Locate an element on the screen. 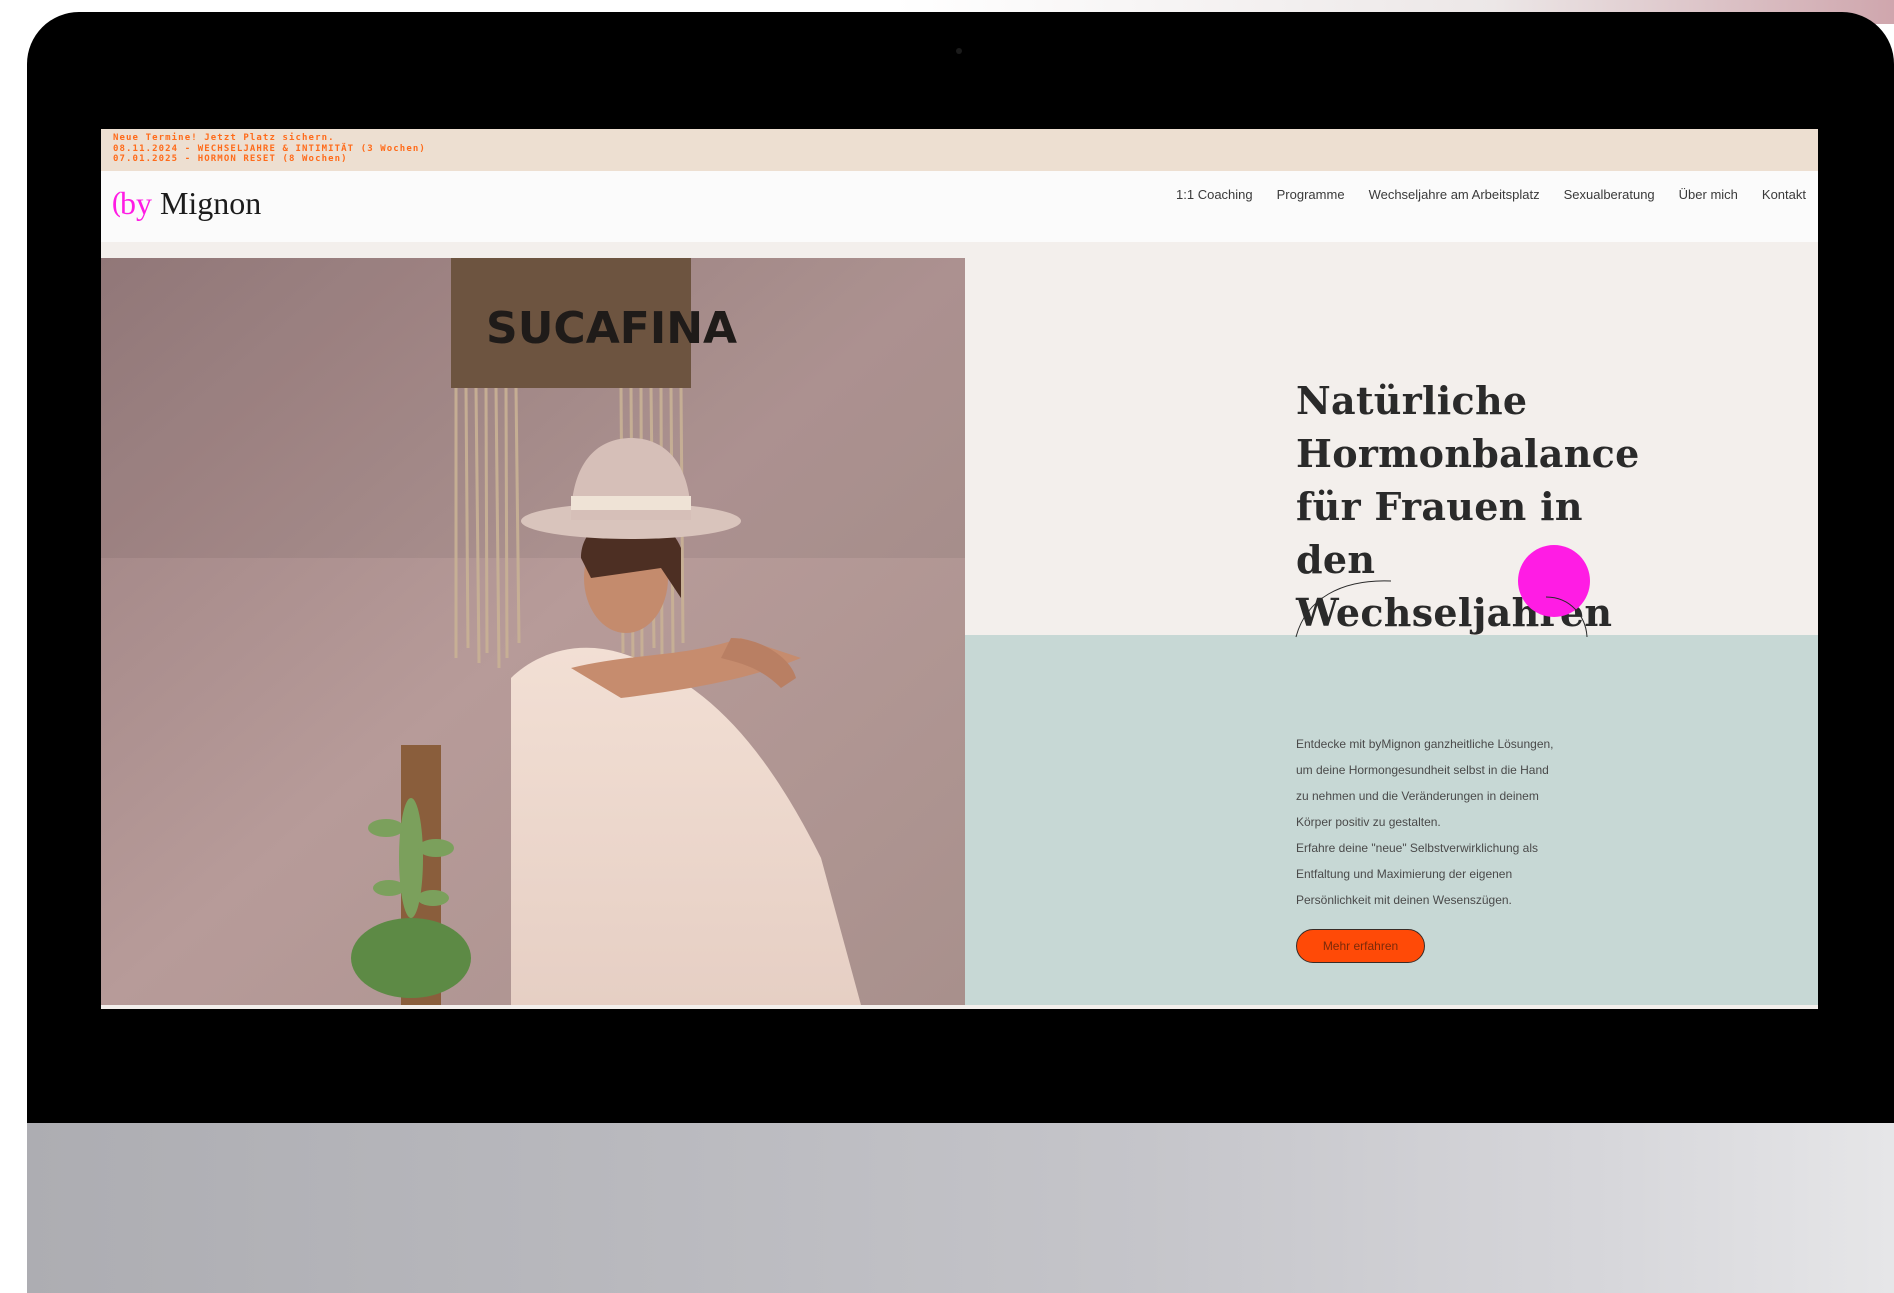 The width and height of the screenshot is (1894, 1293). announcement-line: Neue Termine! Jetzt Platz sichern. is located at coordinates (224, 138).